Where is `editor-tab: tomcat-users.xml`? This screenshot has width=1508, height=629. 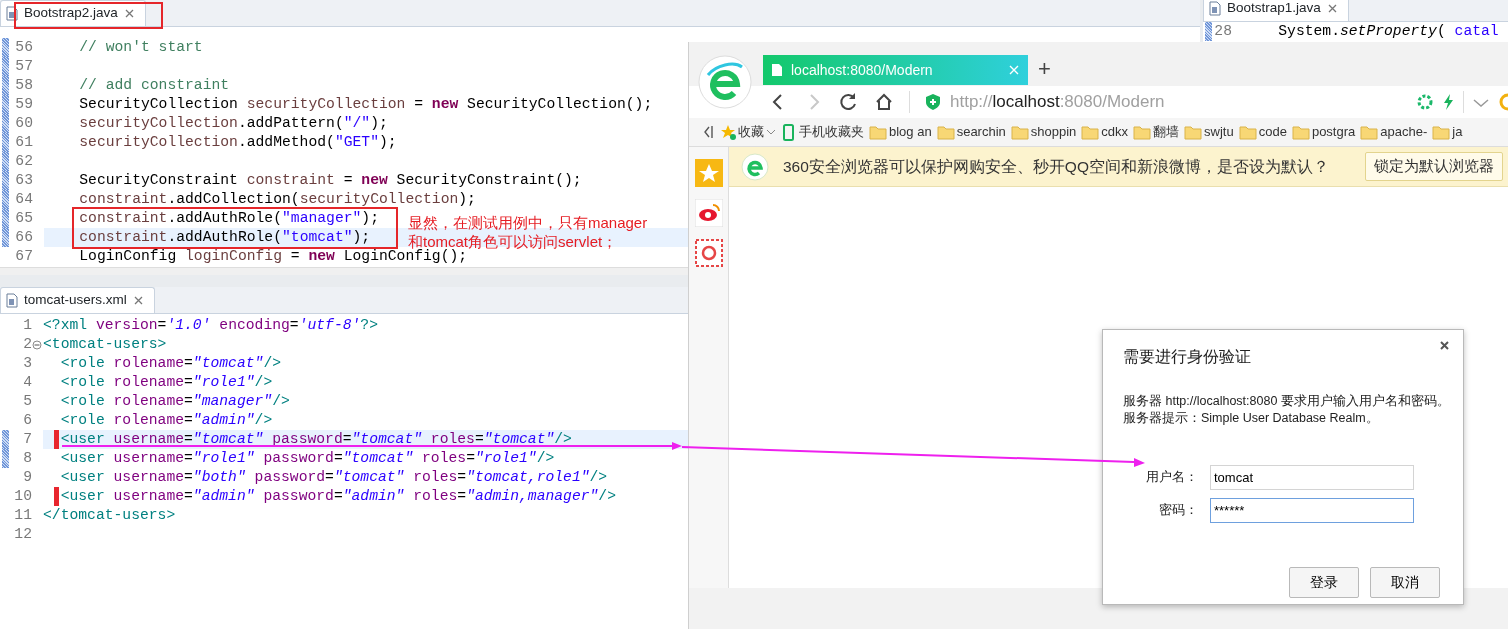 editor-tab: tomcat-users.xml is located at coordinates (77, 300).